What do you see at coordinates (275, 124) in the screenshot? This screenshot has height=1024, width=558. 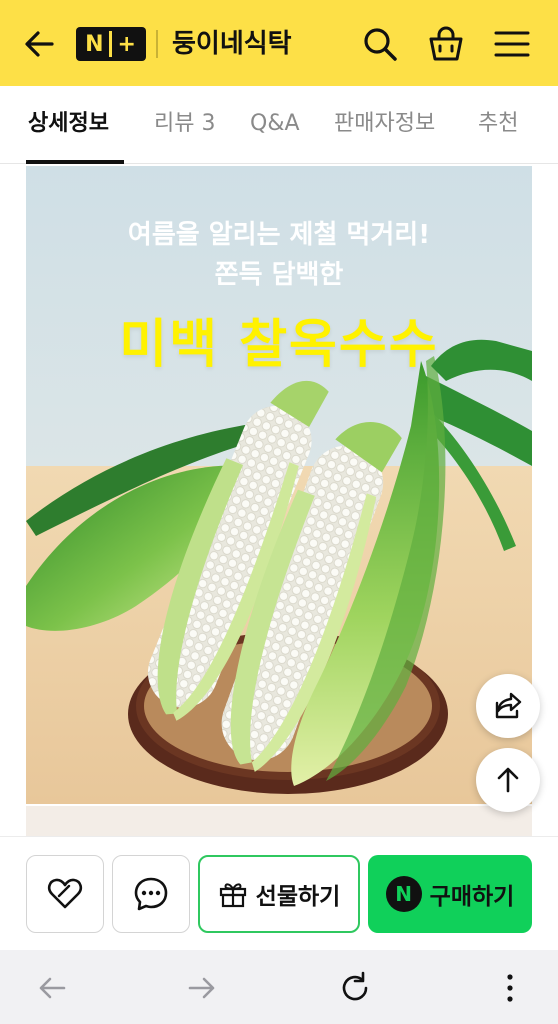 I see `tab-qna: Q&A` at bounding box center [275, 124].